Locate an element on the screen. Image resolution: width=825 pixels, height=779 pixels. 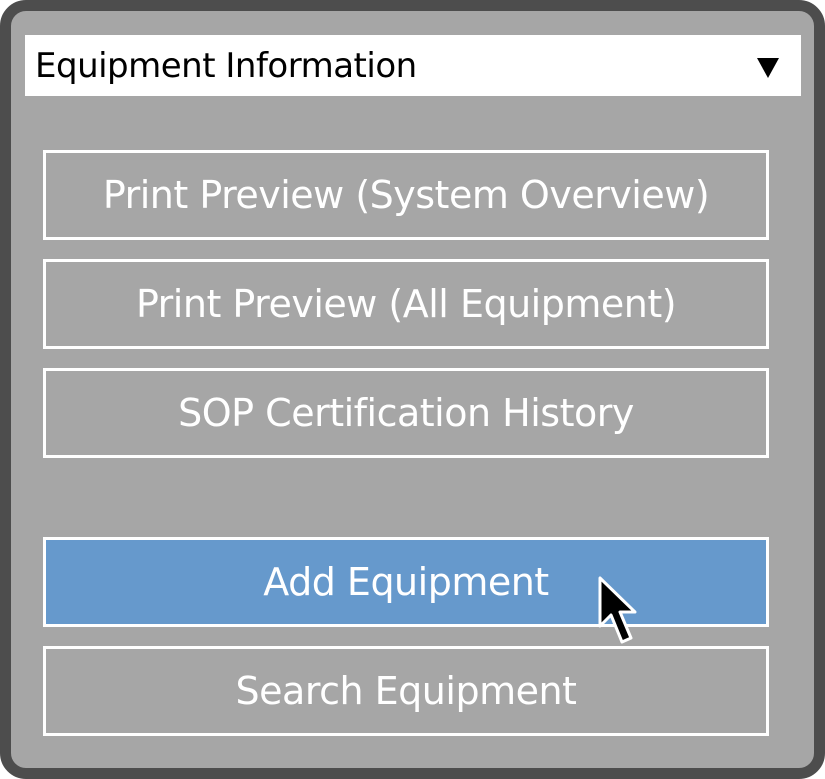
button-label: Search Equipment is located at coordinates (406, 691).